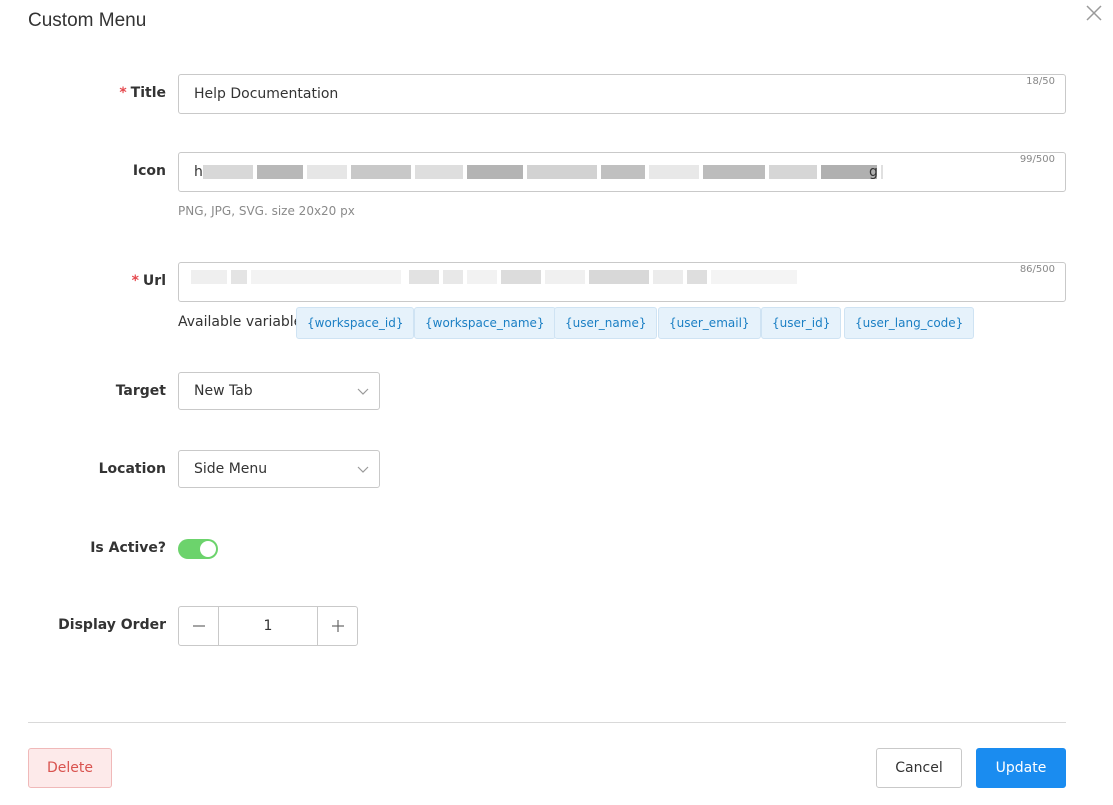  Describe the element at coordinates (873, 172) in the screenshot. I see `icon-url-end: g` at that location.